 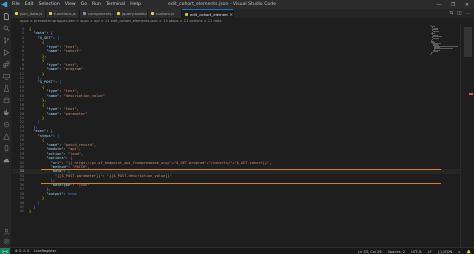 I want to click on menu-go: Go, so click(x=84, y=4).